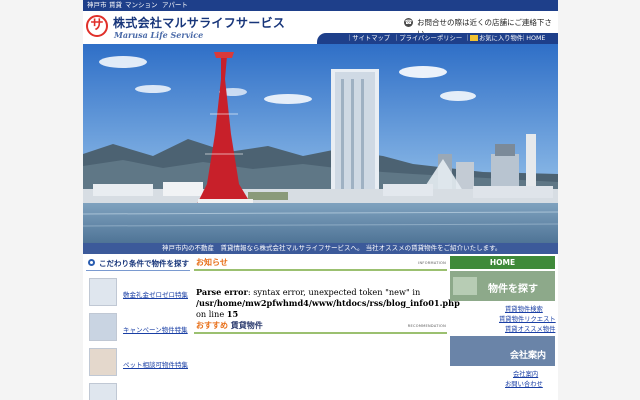 The height and width of the screenshot is (400, 640). What do you see at coordinates (103, 327) in the screenshot?
I see `building-photo-thumbnail` at bounding box center [103, 327].